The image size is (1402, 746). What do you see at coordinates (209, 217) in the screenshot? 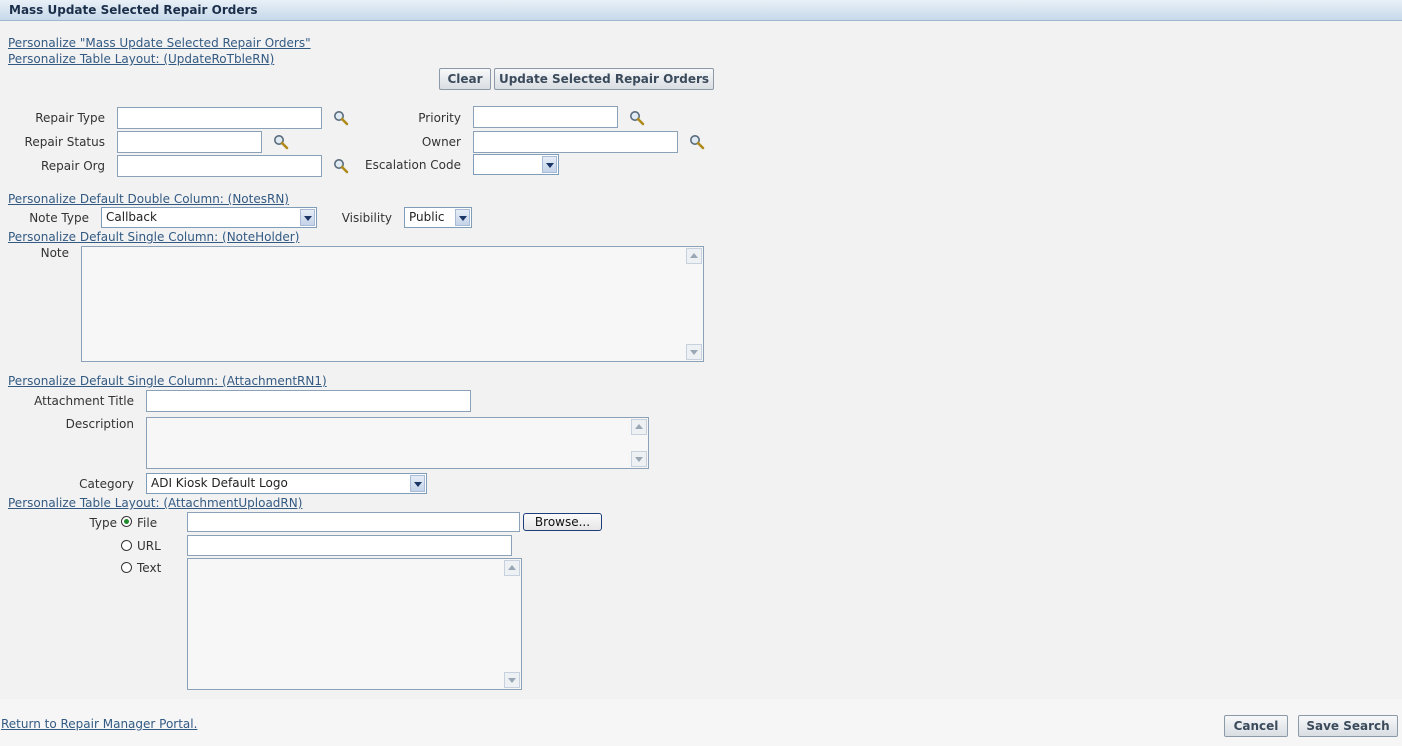
I see `note-type-select: Callback` at bounding box center [209, 217].